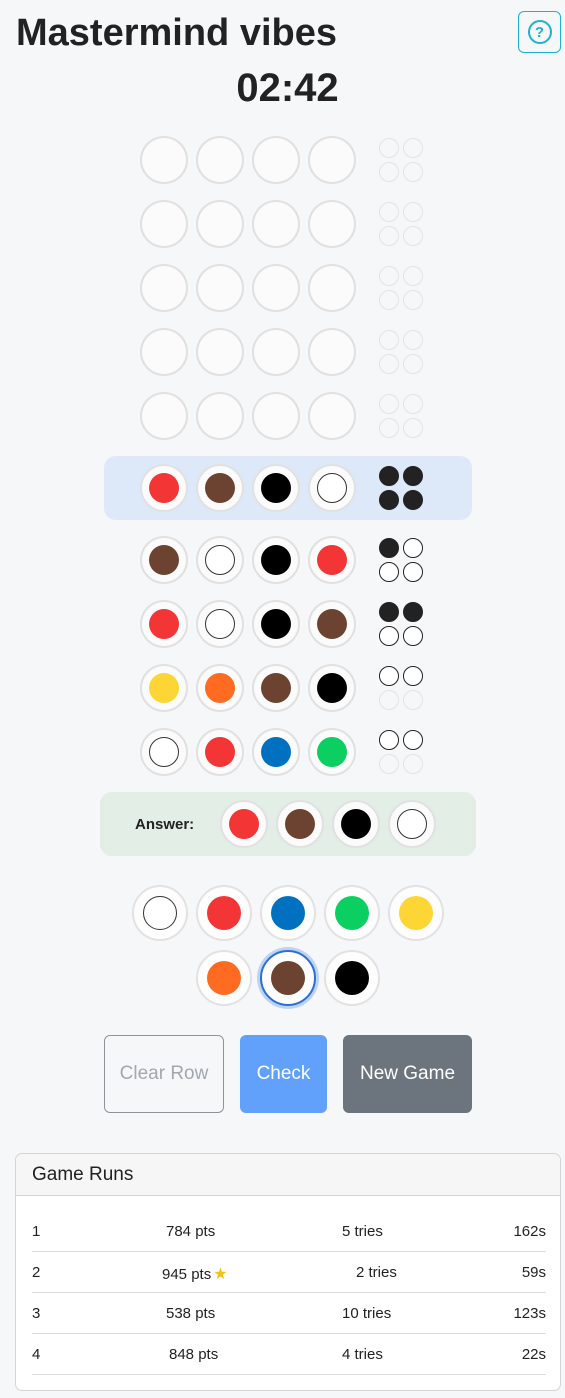 This screenshot has width=565, height=1398. What do you see at coordinates (362, 1354) in the screenshot?
I see `run-tries-text: 4 tries` at bounding box center [362, 1354].